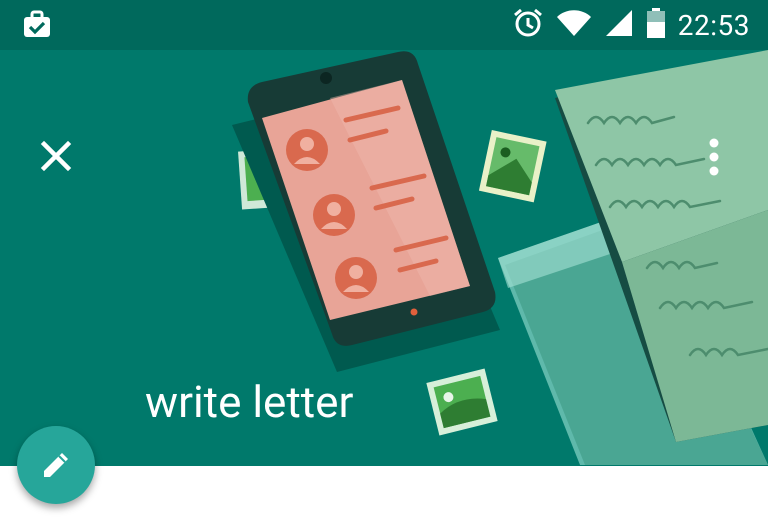 Image resolution: width=768 pixels, height=523 pixels. What do you see at coordinates (37, 27) in the screenshot?
I see `work-badge-icon` at bounding box center [37, 27].